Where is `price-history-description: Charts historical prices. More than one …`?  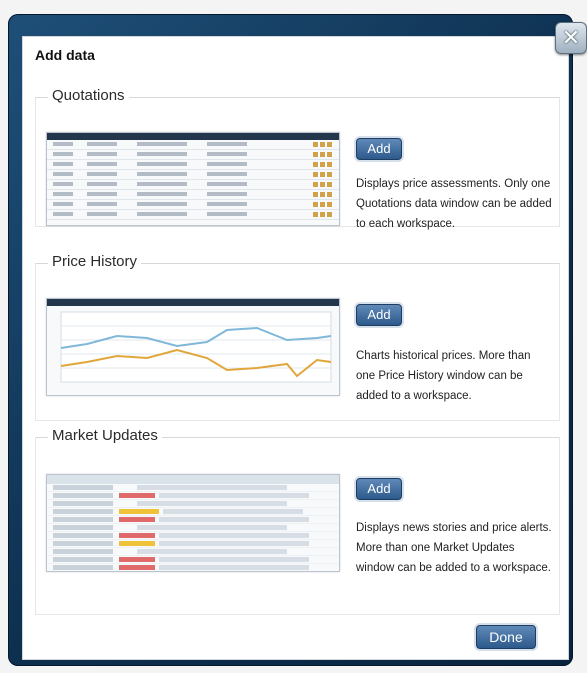 price-history-description: Charts historical prices. More than one … is located at coordinates (443, 376).